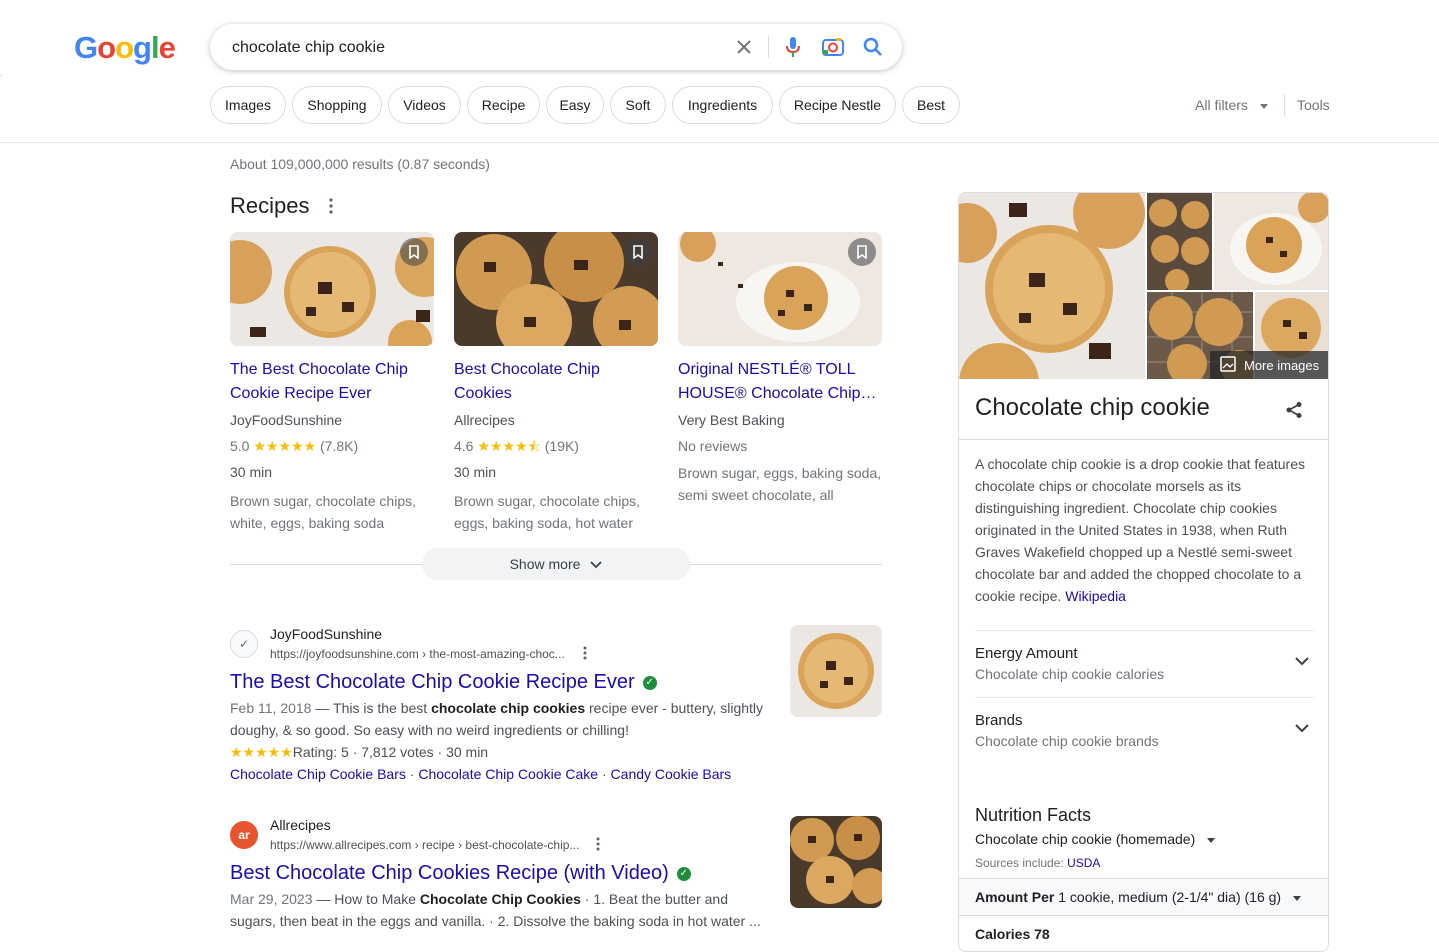 This screenshot has width=1439, height=952. Describe the element at coordinates (1228, 365) in the screenshot. I see `image-icon` at that location.